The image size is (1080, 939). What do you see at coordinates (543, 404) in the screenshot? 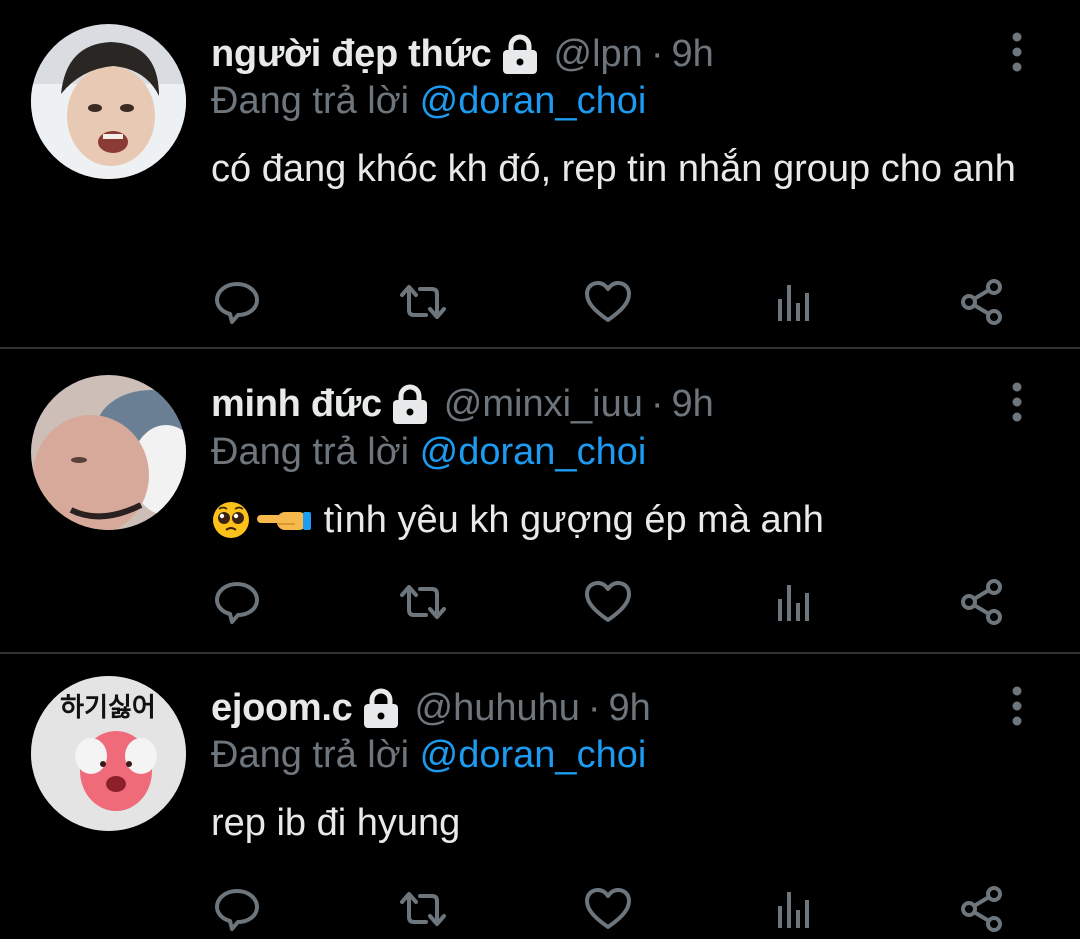
I see `user-handle: @minxi_iuu` at bounding box center [543, 404].